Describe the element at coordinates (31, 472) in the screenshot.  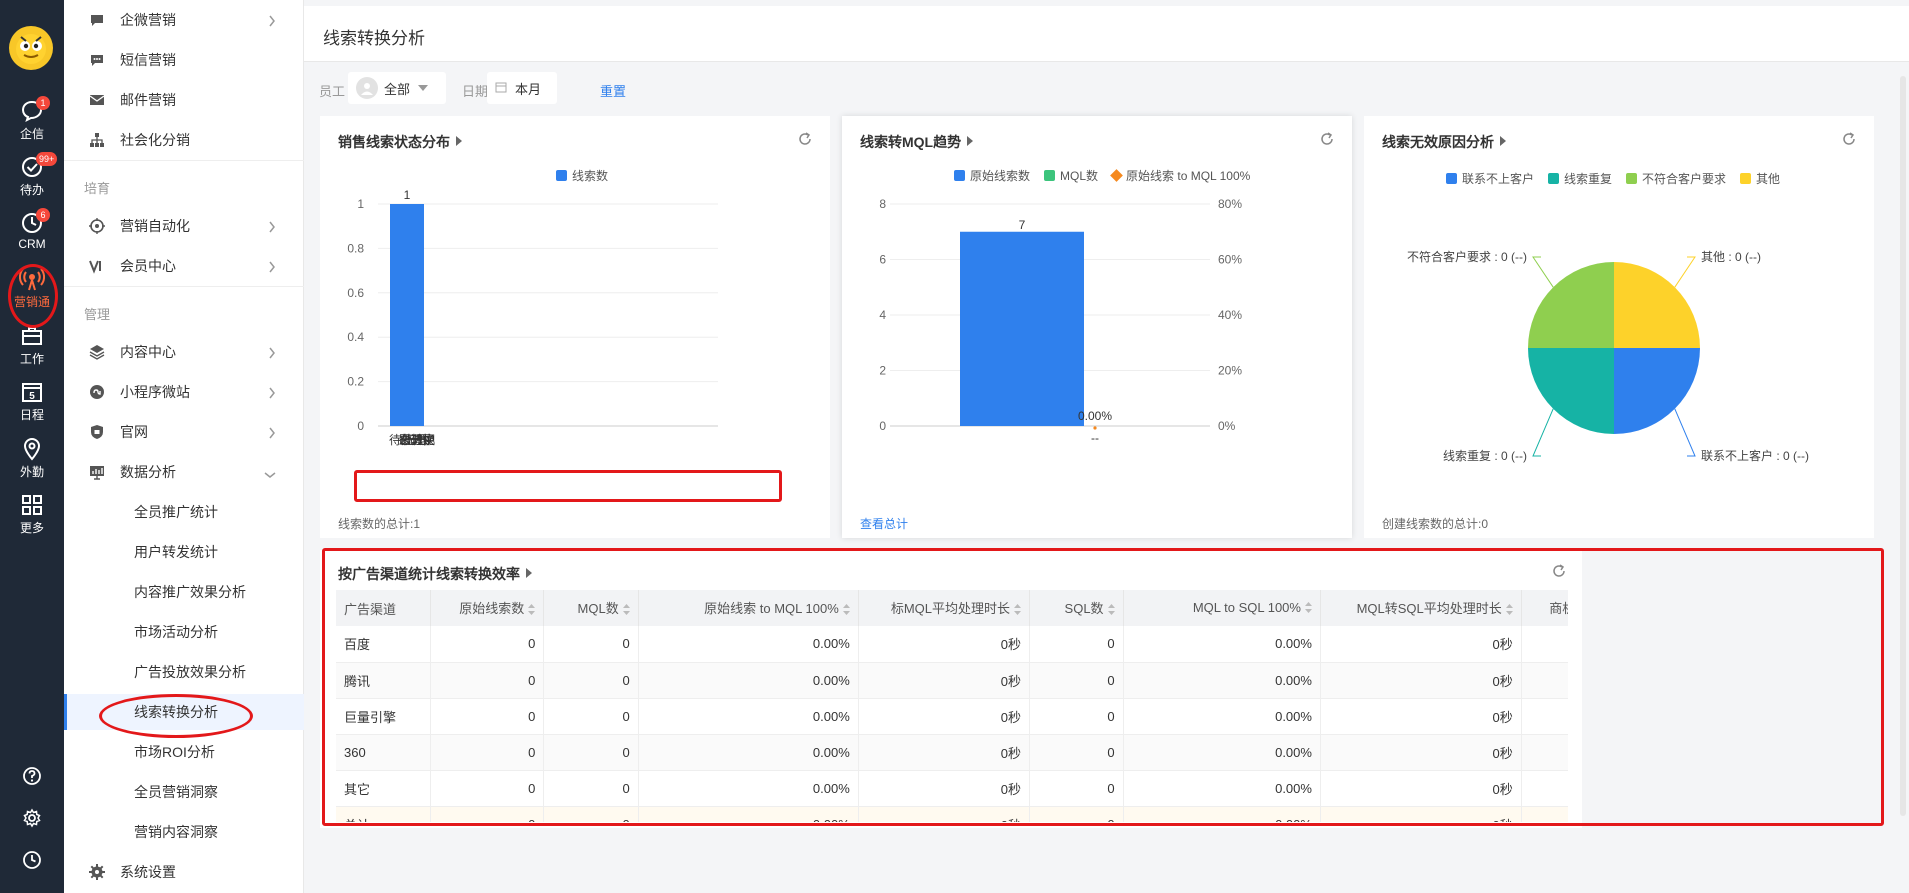
I see `rail-item-label: 外勤` at that location.